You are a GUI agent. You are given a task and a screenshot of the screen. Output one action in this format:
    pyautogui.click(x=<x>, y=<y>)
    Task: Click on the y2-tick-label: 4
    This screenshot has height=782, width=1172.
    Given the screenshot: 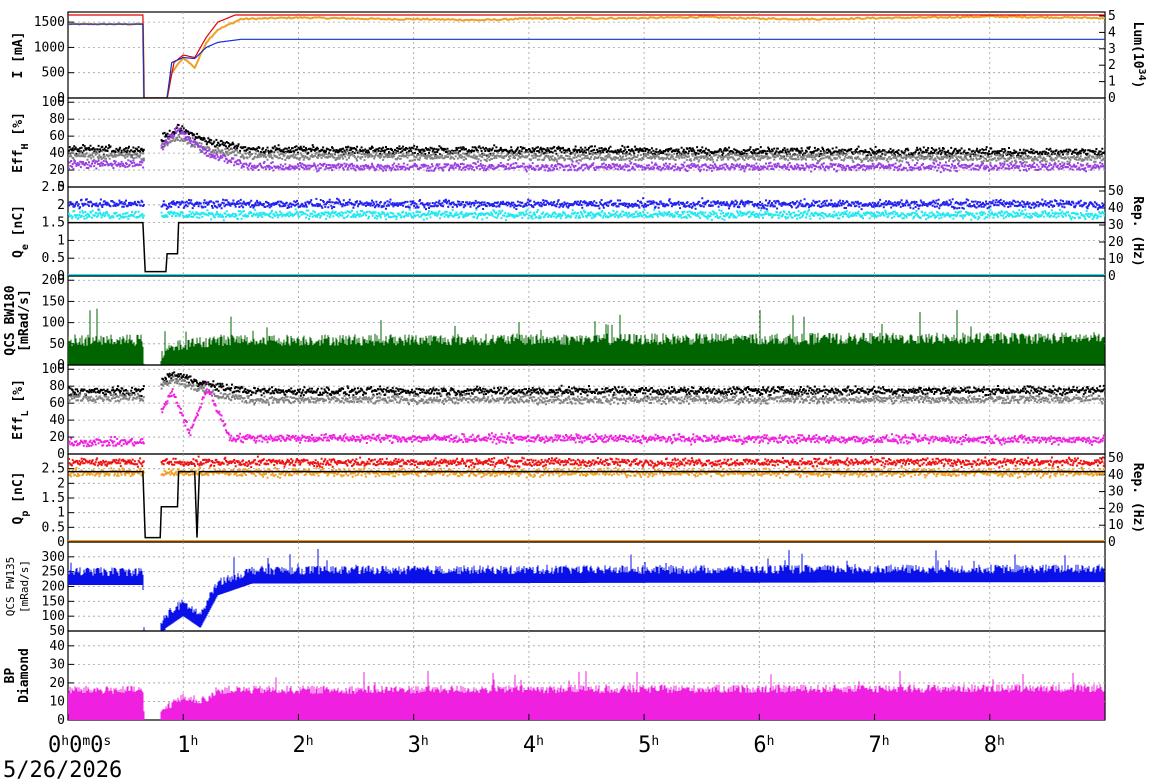 What is the action you would take?
    pyautogui.click(x=1112, y=32)
    